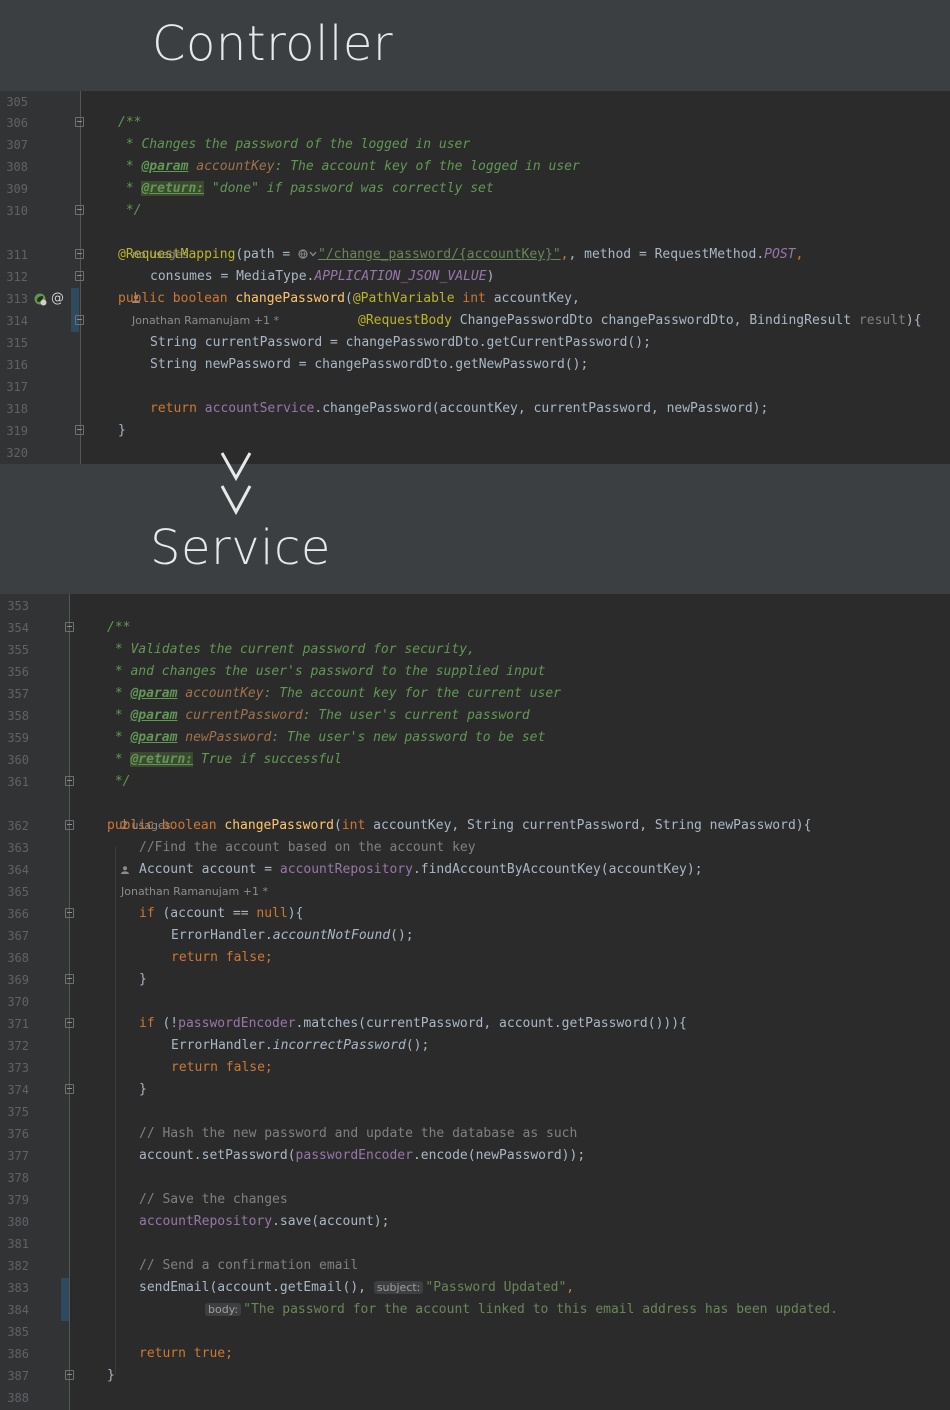 The height and width of the screenshot is (1410, 950). Describe the element at coordinates (475, 387) in the screenshot. I see `code-line: 317` at that location.